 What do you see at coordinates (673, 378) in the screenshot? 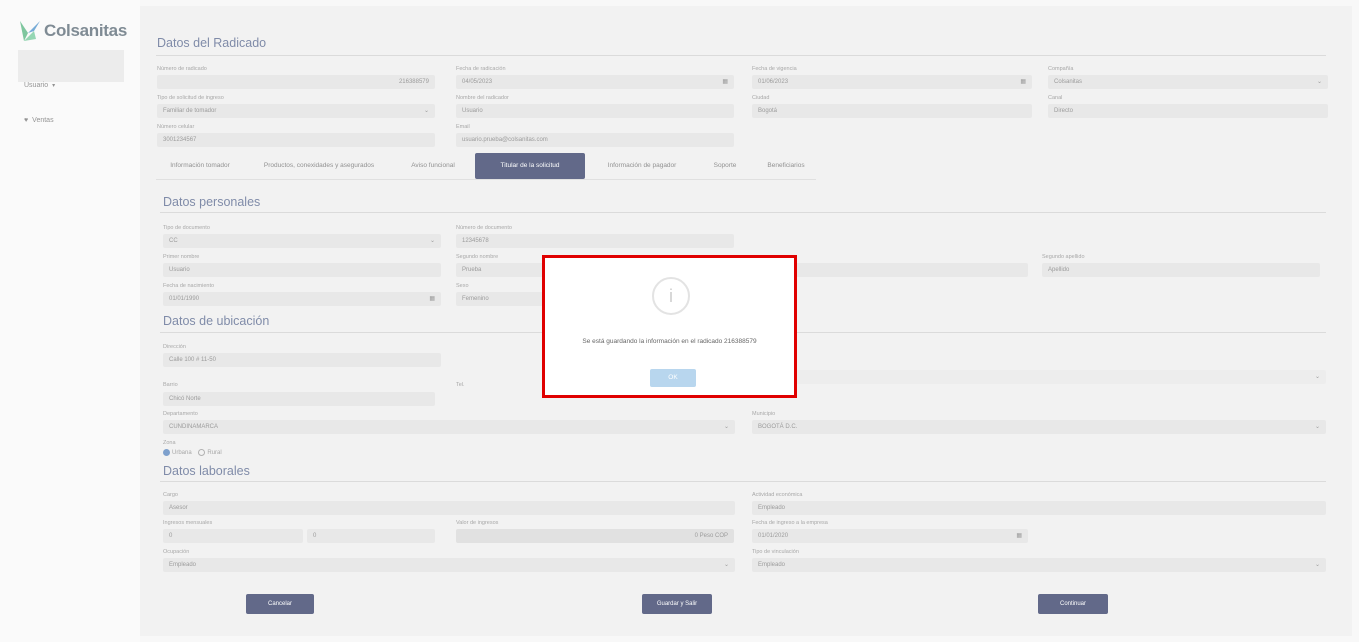
I see `ok-button: OK` at bounding box center [673, 378].